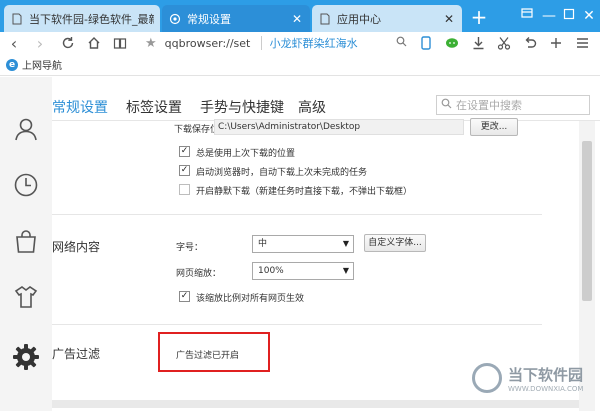  Describe the element at coordinates (26, 241) in the screenshot. I see `shopping-bag-icon` at that location.